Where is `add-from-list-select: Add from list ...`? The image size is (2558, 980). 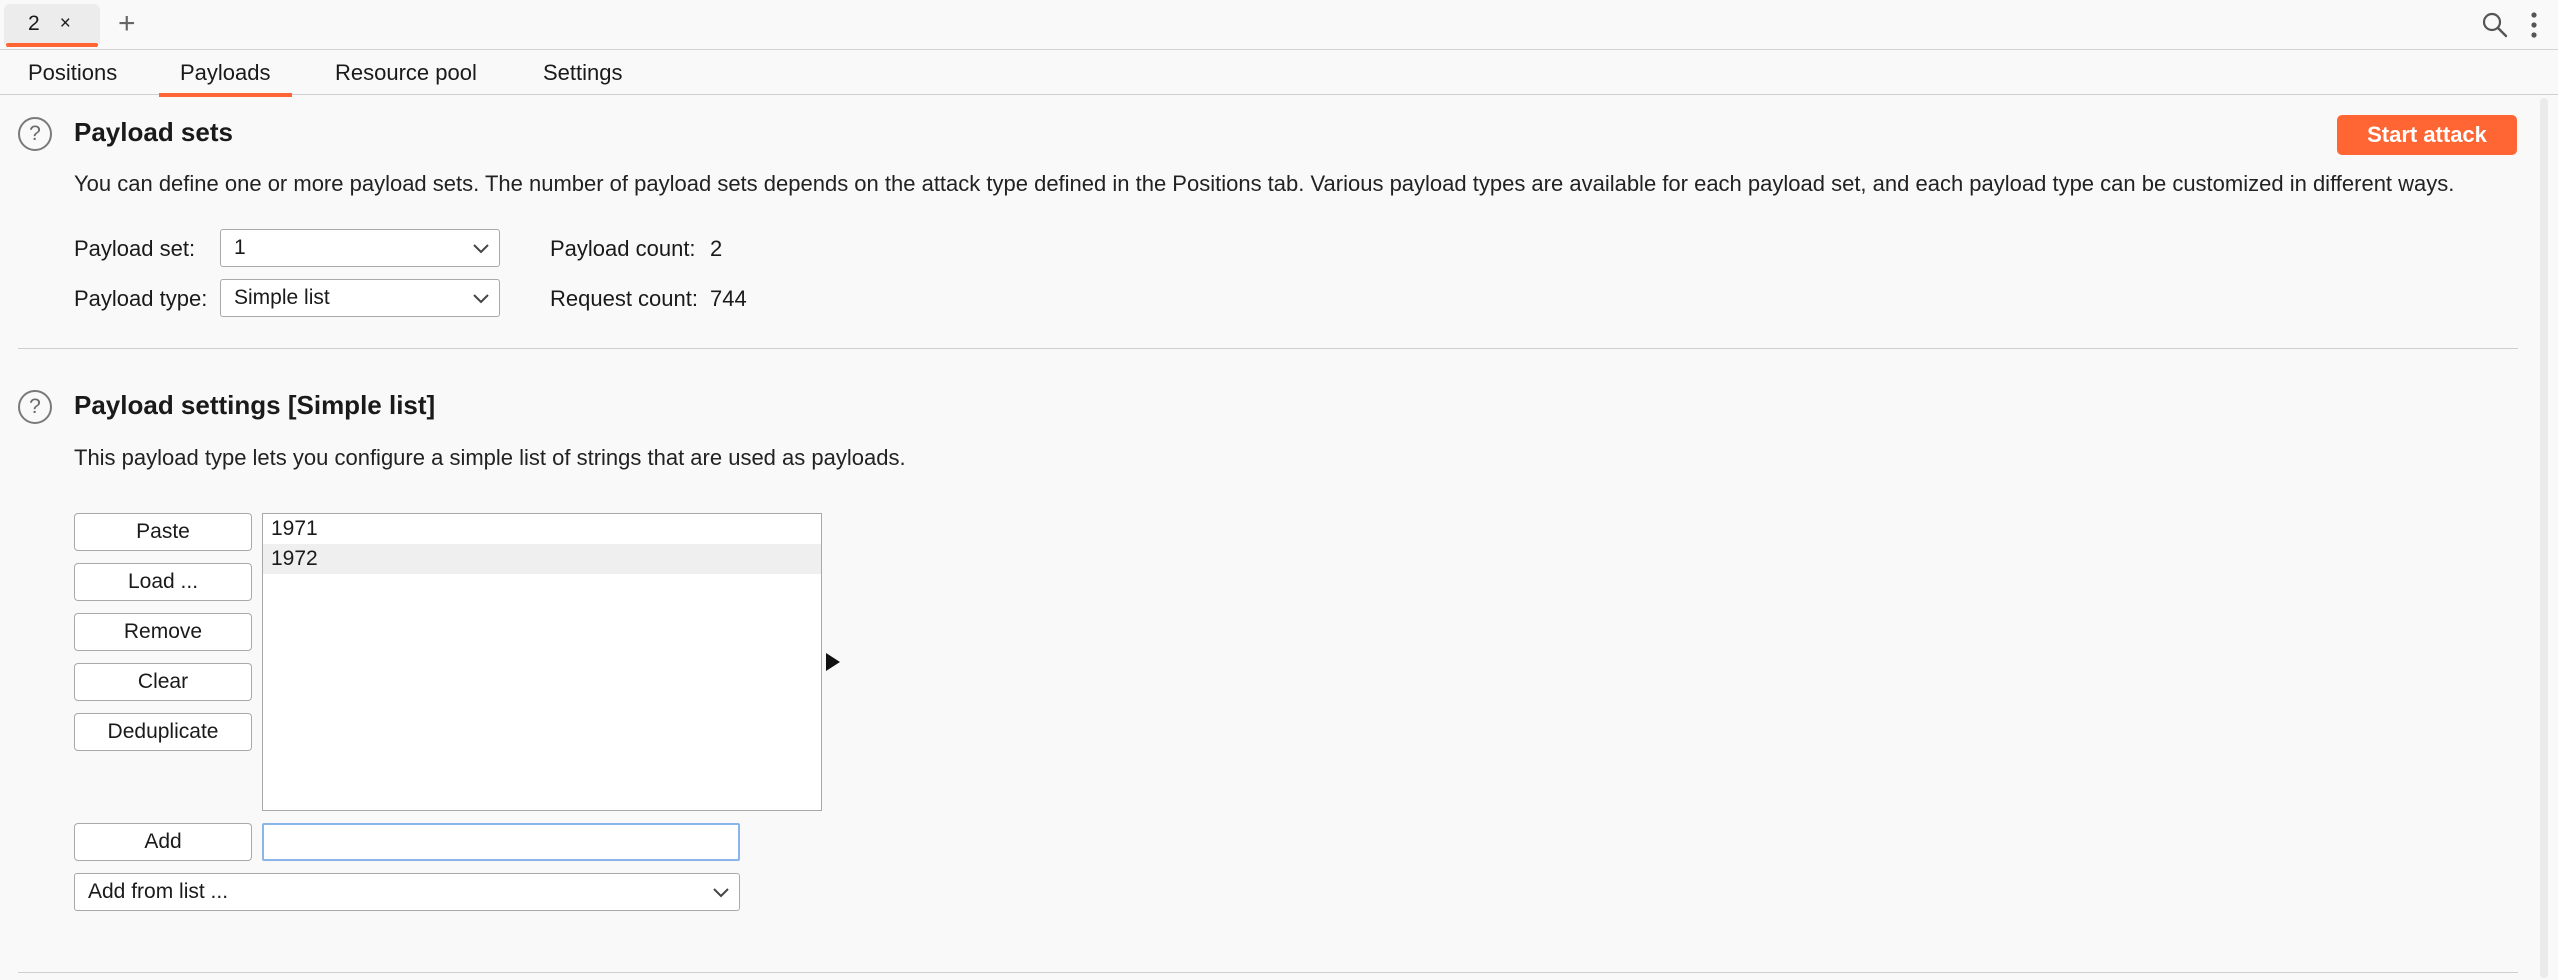 add-from-list-select: Add from list ... is located at coordinates (407, 892).